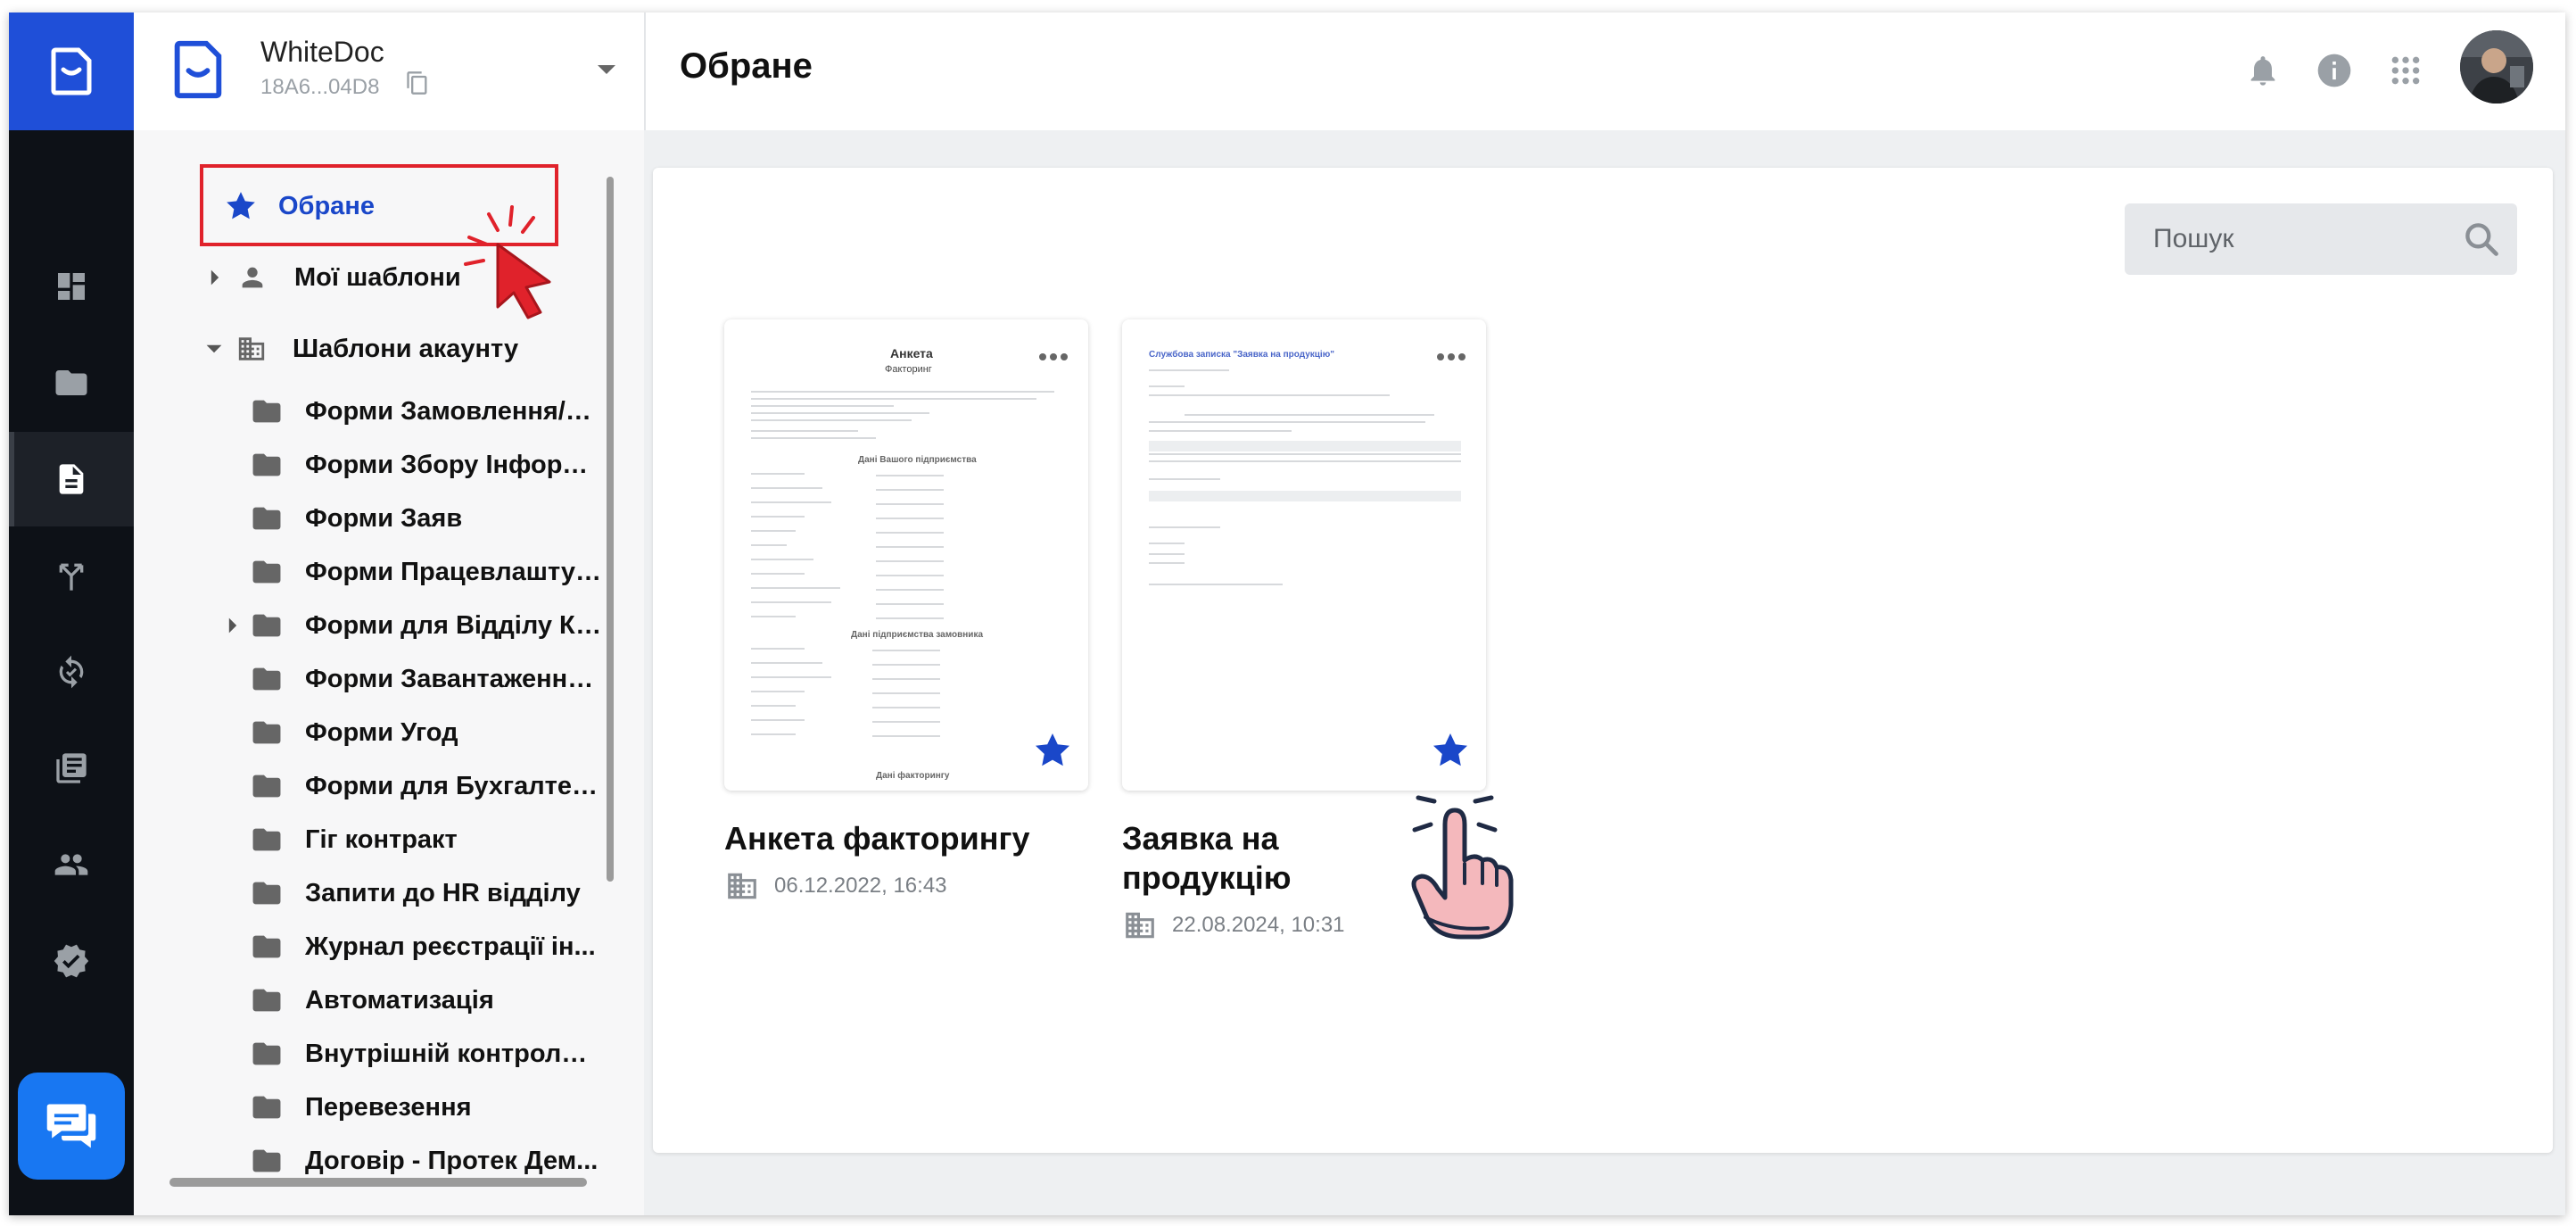  What do you see at coordinates (909, 369) in the screenshot?
I see `preview-subtitle: Факторинг` at bounding box center [909, 369].